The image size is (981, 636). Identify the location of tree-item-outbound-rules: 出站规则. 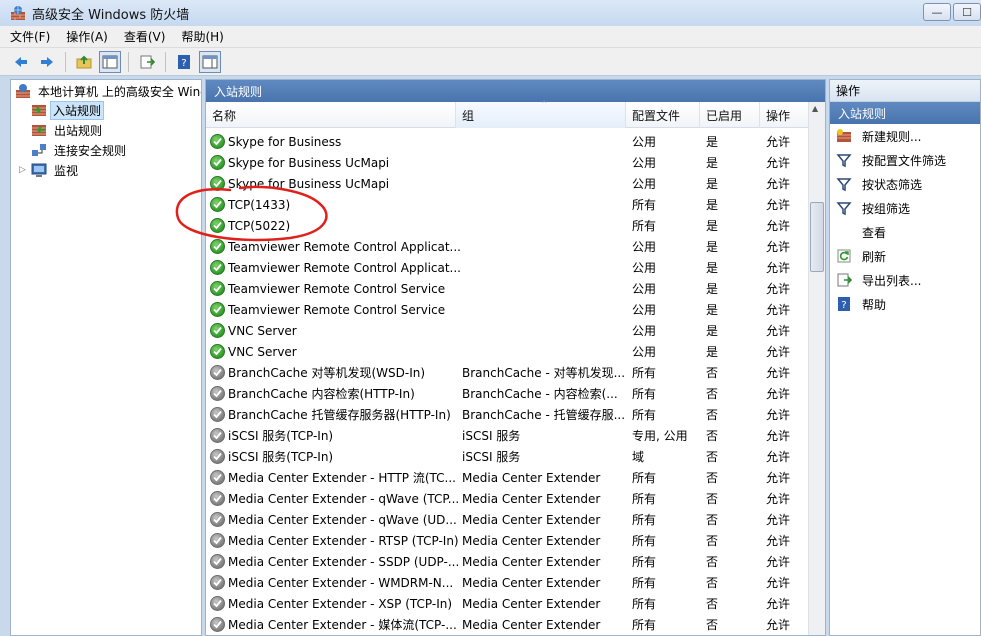
(68, 130).